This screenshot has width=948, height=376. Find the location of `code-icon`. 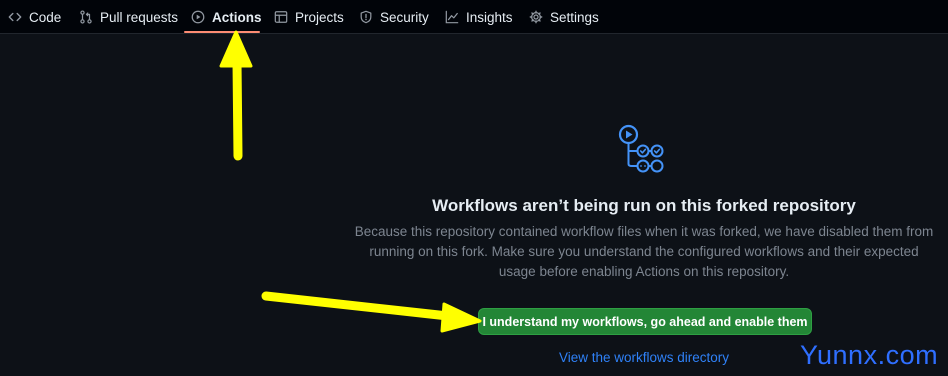

code-icon is located at coordinates (15, 17).